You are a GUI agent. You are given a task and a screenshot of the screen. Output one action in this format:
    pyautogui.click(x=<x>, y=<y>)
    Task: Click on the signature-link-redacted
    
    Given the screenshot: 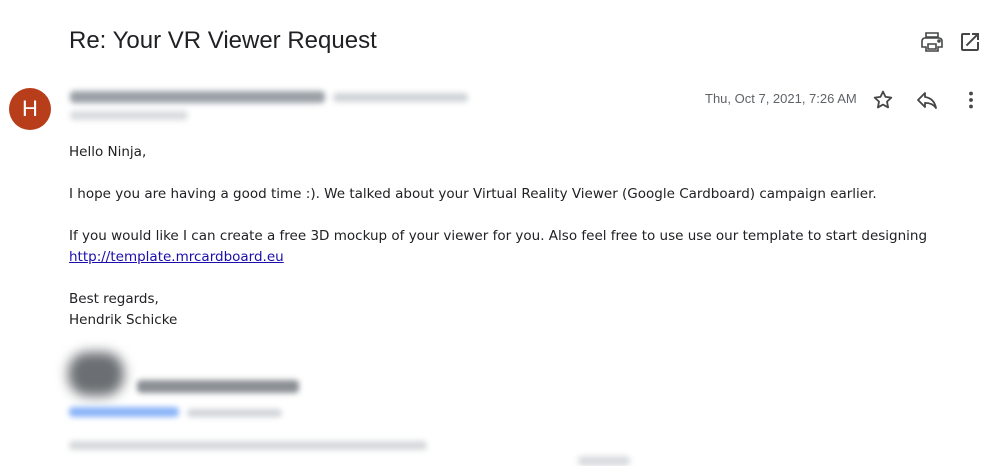 What is the action you would take?
    pyautogui.click(x=124, y=412)
    